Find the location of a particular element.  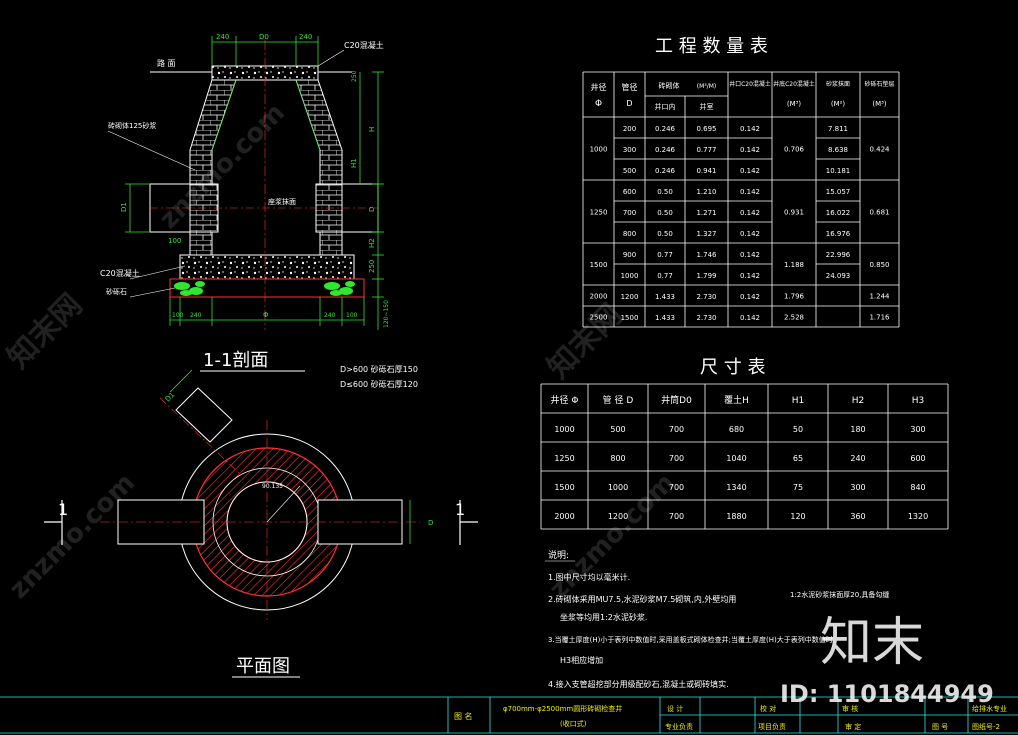

cut-label-right: 1 is located at coordinates (460, 509).